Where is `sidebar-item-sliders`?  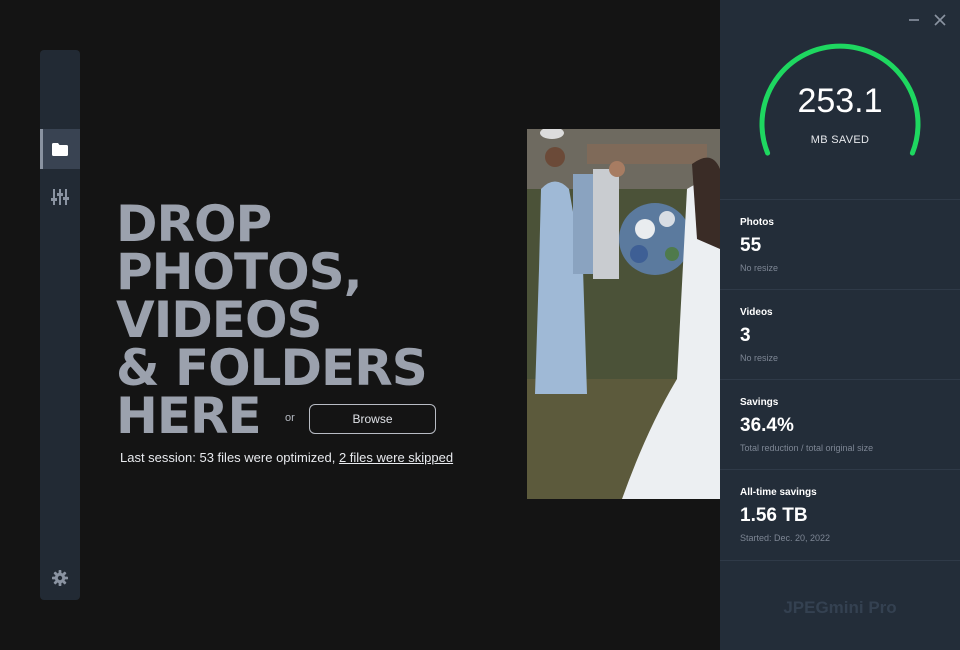
sidebar-item-sliders is located at coordinates (60, 197).